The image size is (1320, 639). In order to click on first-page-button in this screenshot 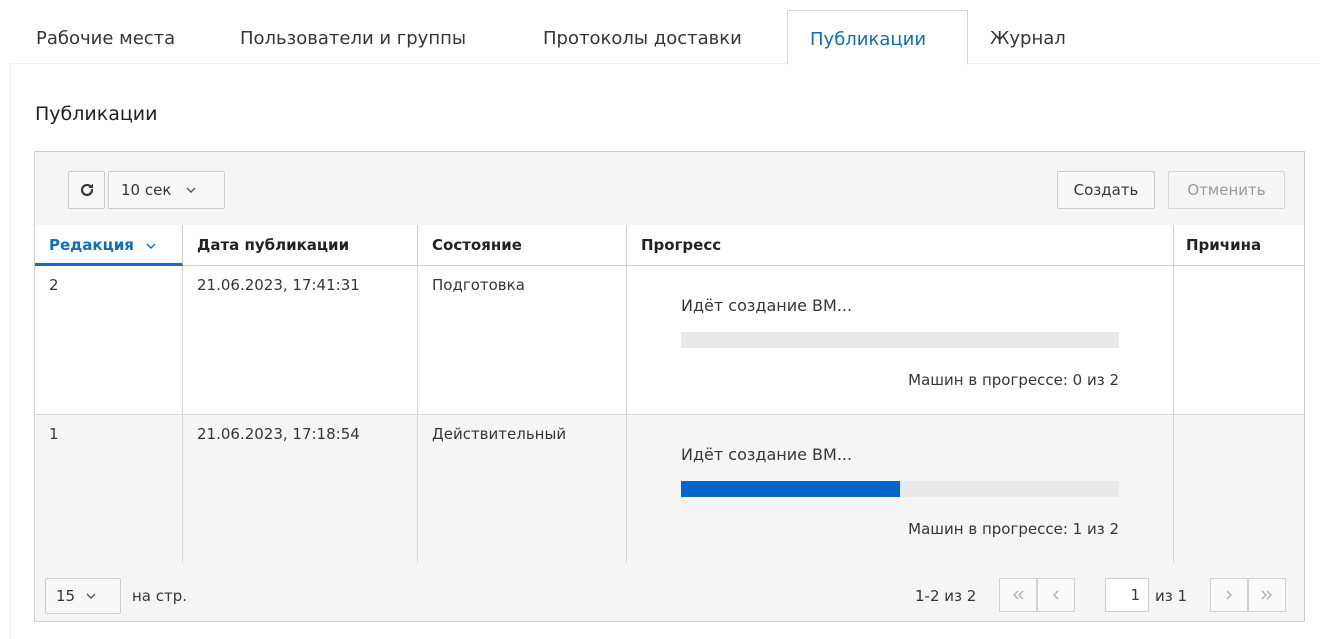, I will do `click(1018, 595)`.